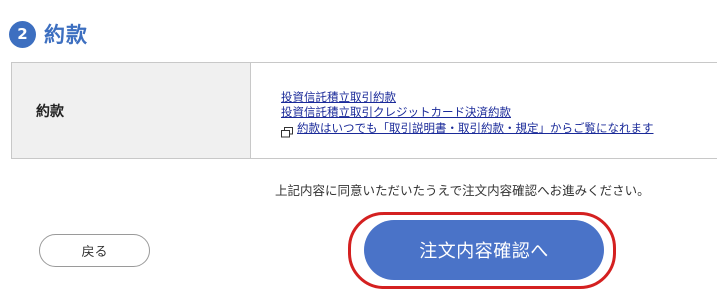  Describe the element at coordinates (131, 110) in the screenshot. I see `terms-label-cell: 約款` at that location.